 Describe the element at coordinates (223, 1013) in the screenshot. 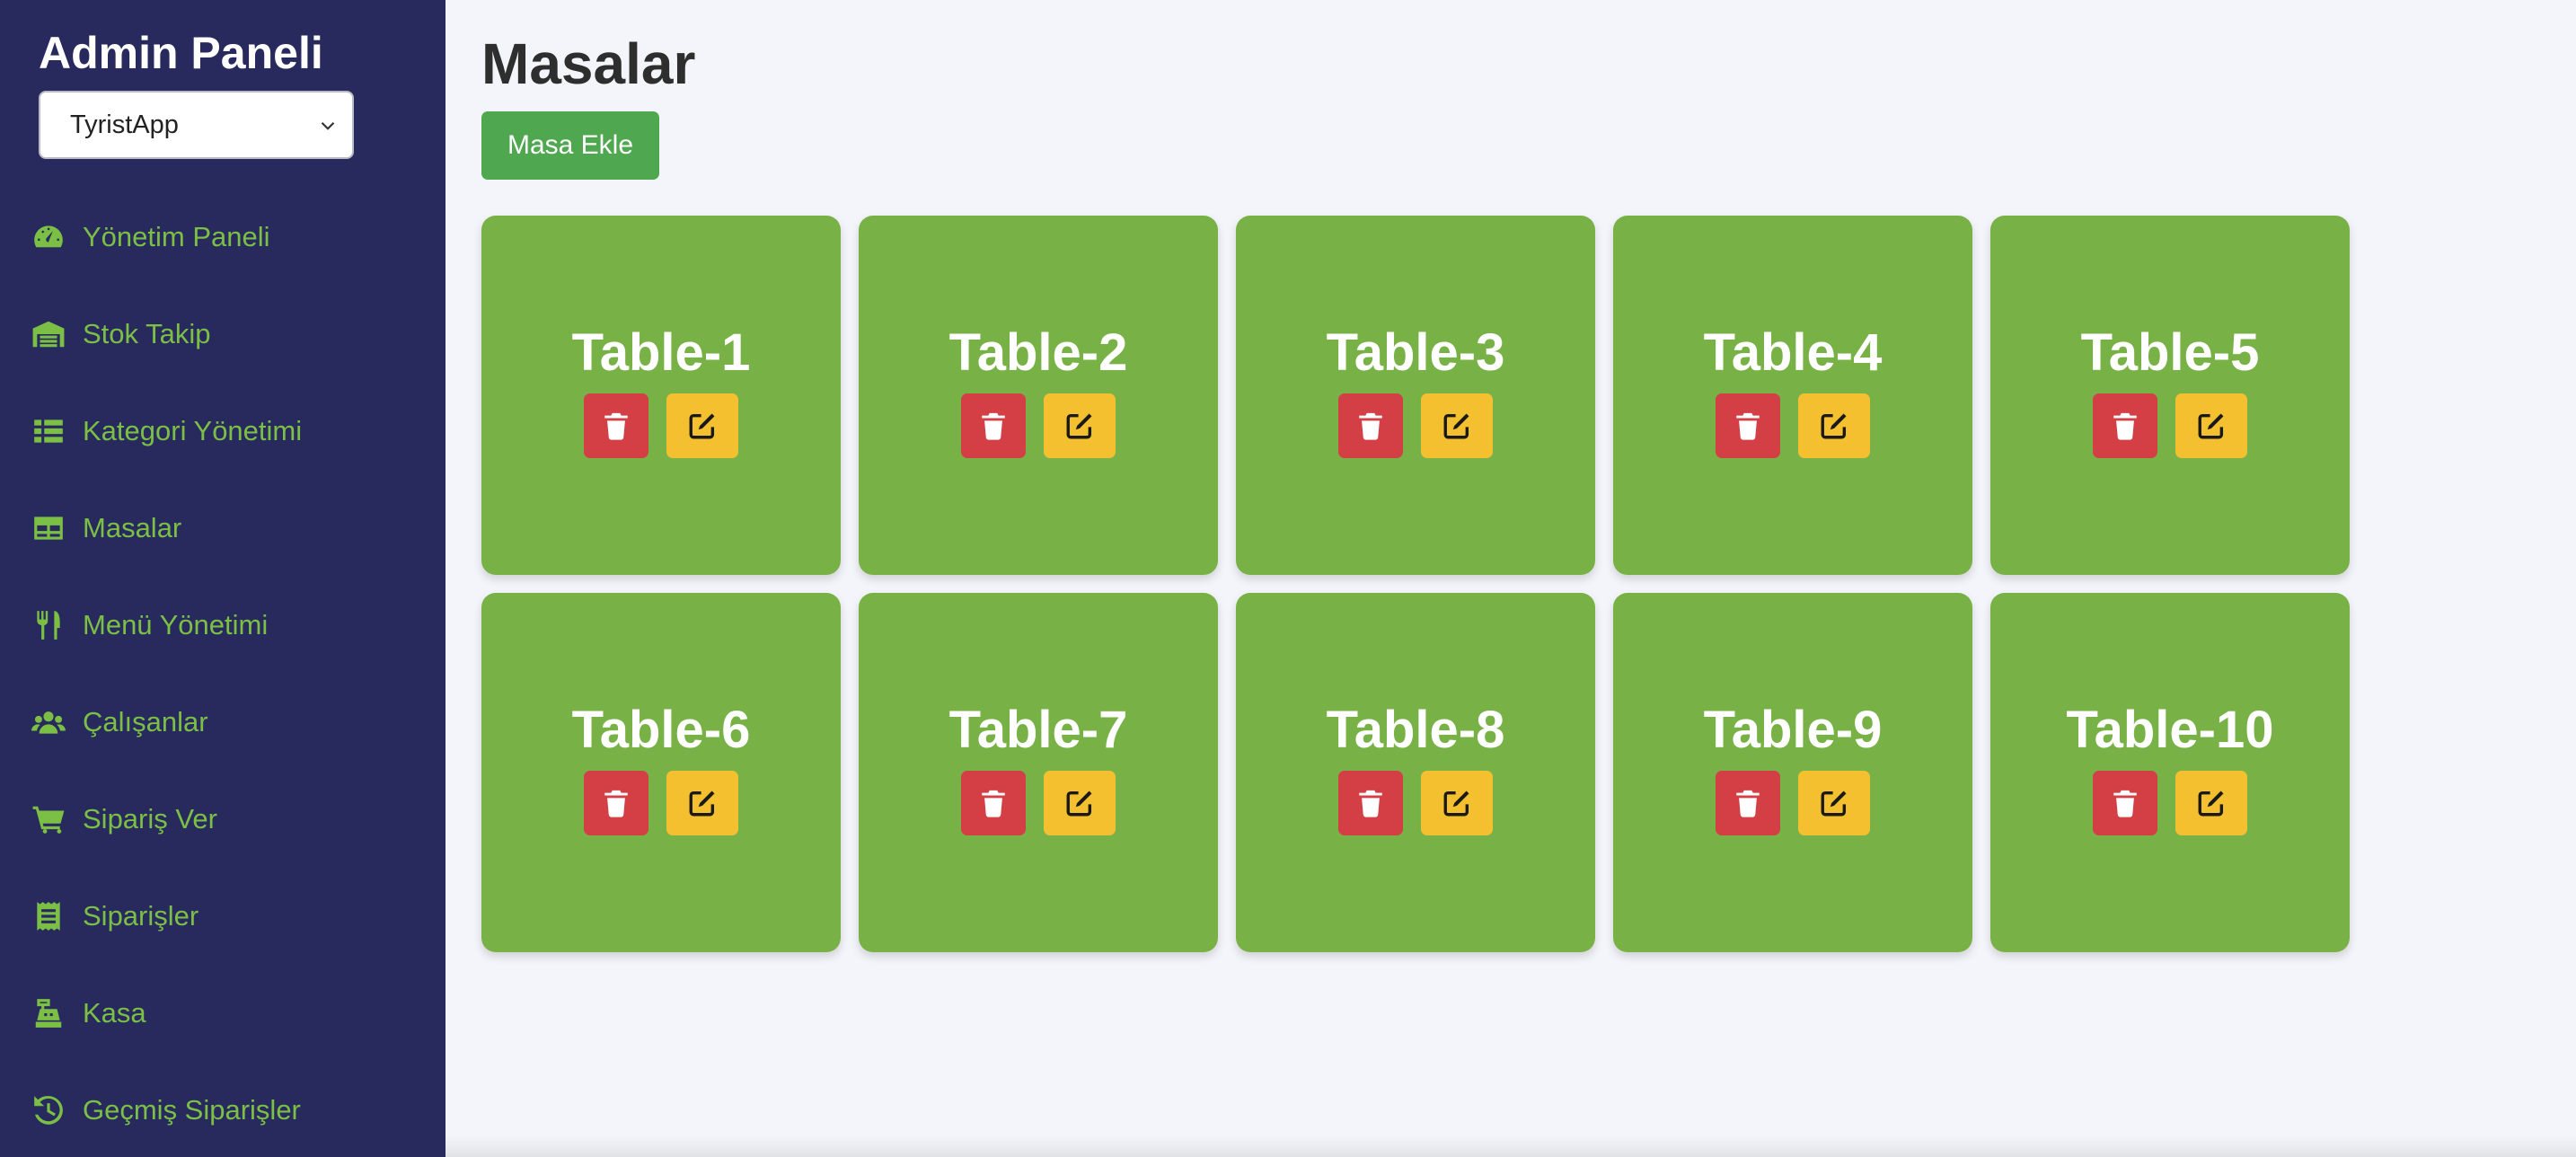

I see `sidebar-item-kasa: Kasa` at that location.